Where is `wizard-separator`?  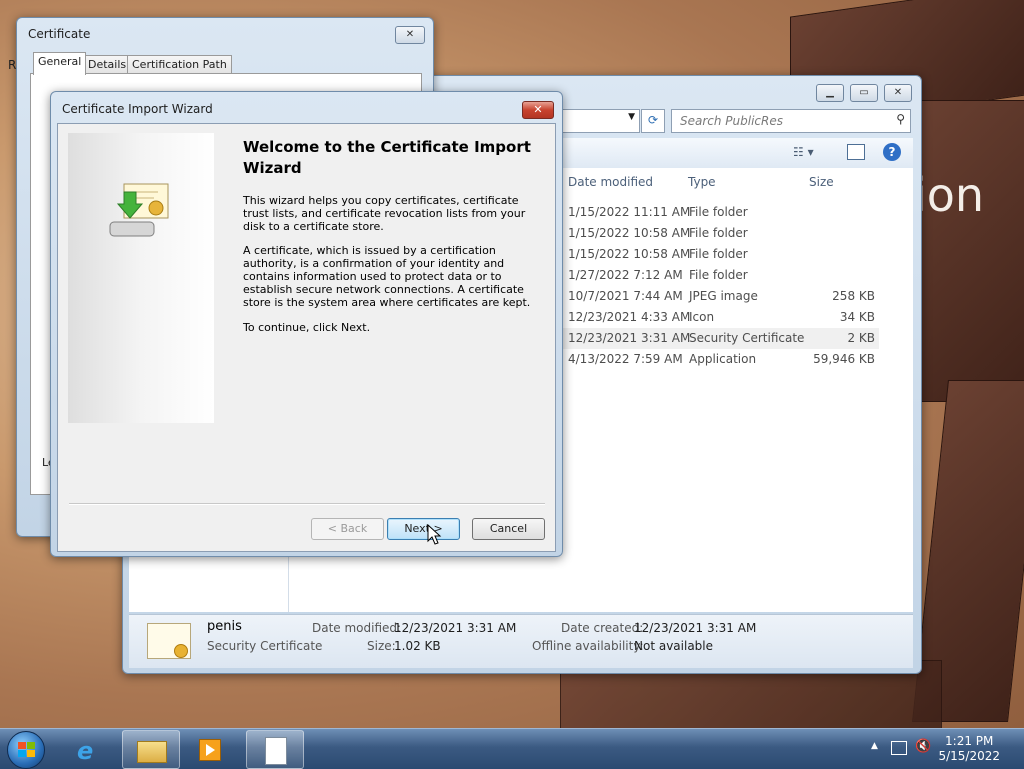
wizard-separator is located at coordinates (307, 504).